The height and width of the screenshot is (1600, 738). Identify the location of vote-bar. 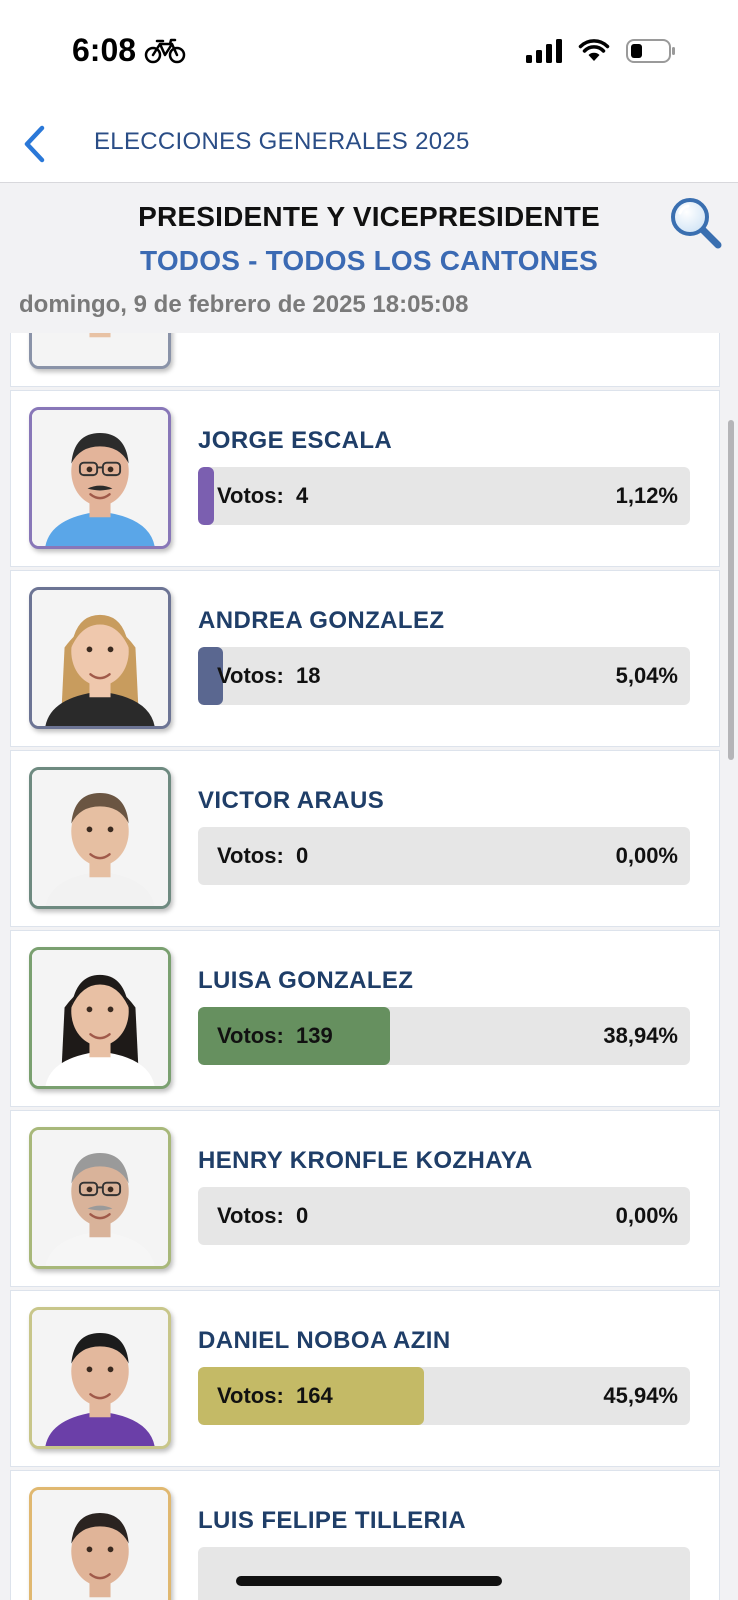
(444, 1573).